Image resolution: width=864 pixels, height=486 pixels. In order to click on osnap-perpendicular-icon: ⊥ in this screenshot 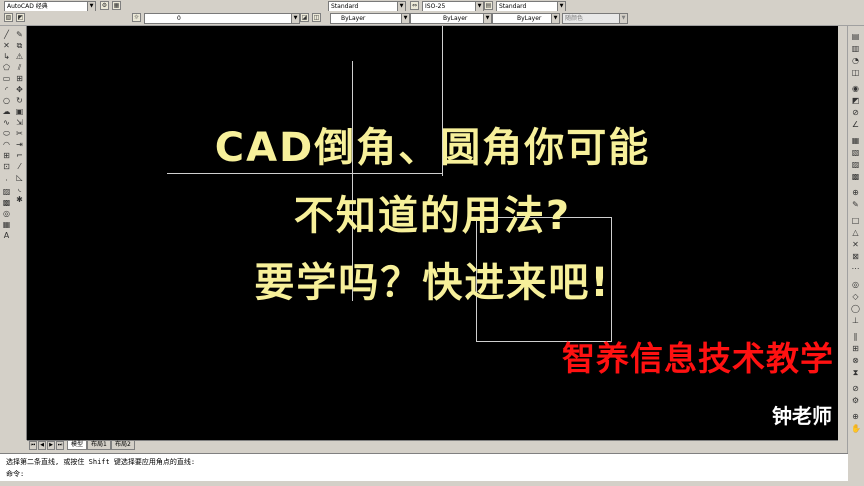, I will do `click(855, 320)`.